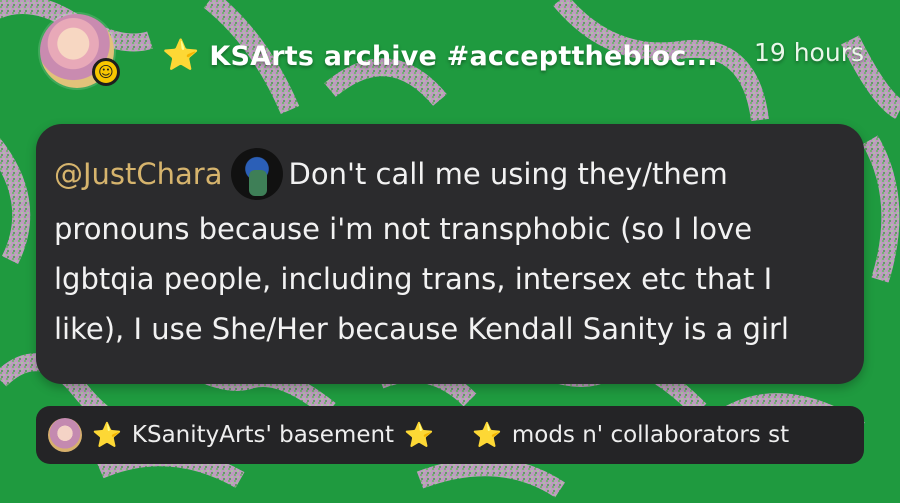 Image resolution: width=900 pixels, height=503 pixels. I want to click on chat-chip-mods: ⭐ mods n' collaborators st, so click(631, 435).